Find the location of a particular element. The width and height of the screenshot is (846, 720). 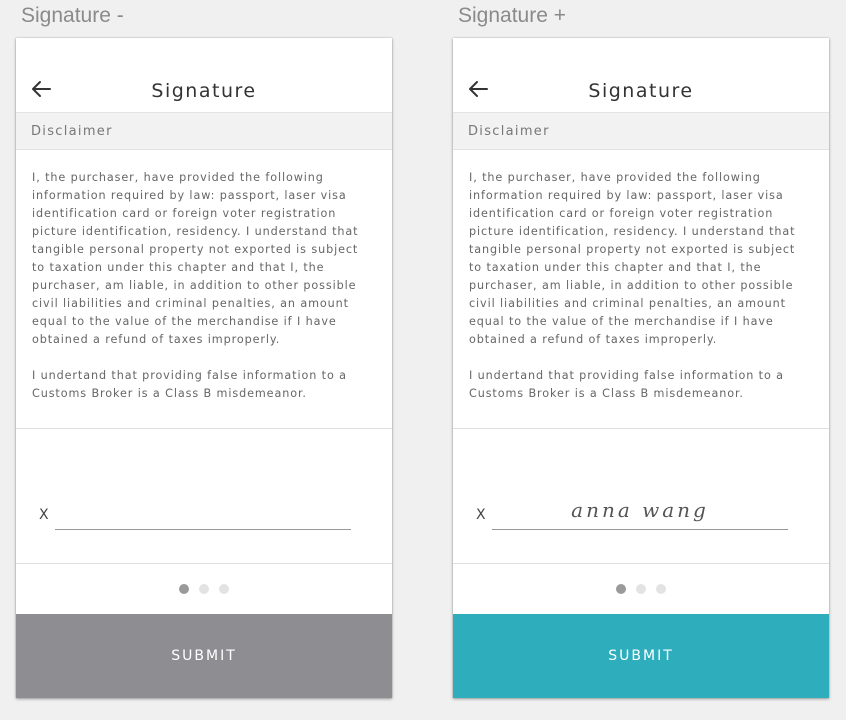

panel-caption: Signature + is located at coordinates (512, 15).